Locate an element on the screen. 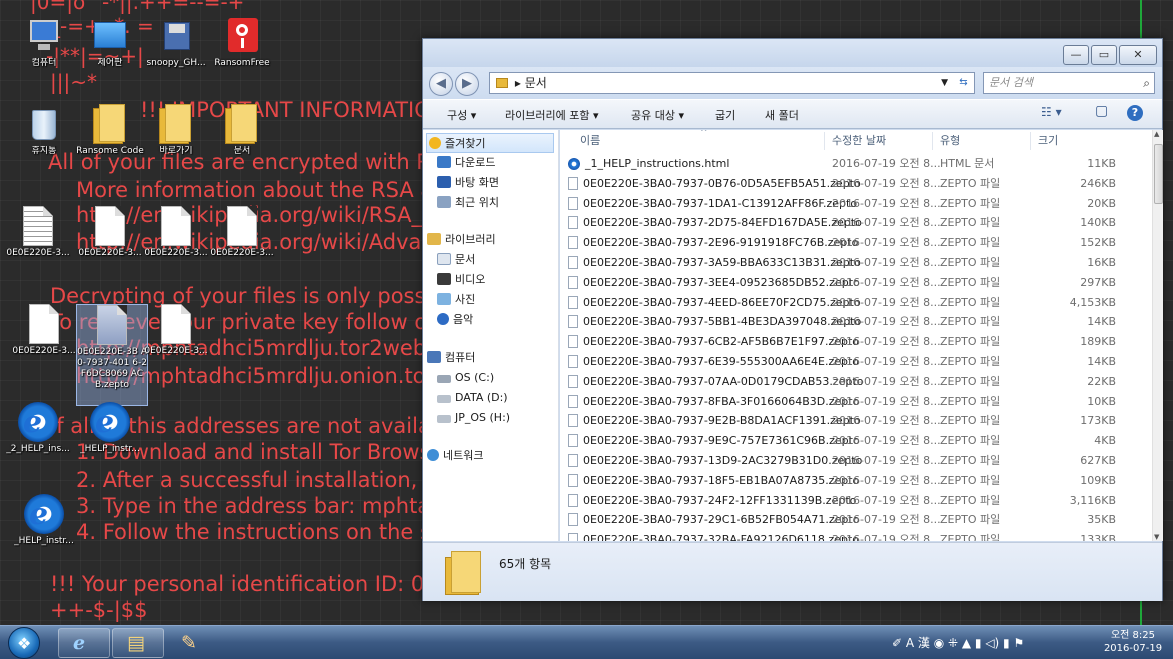 Image resolution: width=1173 pixels, height=659 pixels. desktop-icon-computer: 컴퓨터 is located at coordinates (44, 42).